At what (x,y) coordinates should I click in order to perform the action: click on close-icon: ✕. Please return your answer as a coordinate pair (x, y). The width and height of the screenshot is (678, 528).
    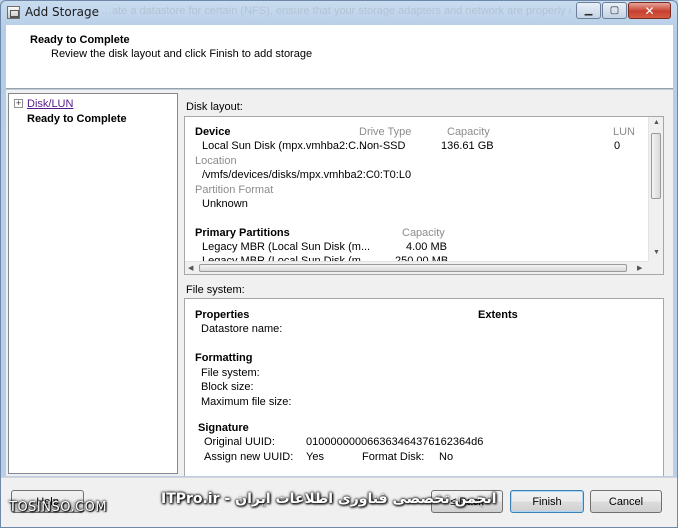
    Looking at the image, I should click on (649, 10).